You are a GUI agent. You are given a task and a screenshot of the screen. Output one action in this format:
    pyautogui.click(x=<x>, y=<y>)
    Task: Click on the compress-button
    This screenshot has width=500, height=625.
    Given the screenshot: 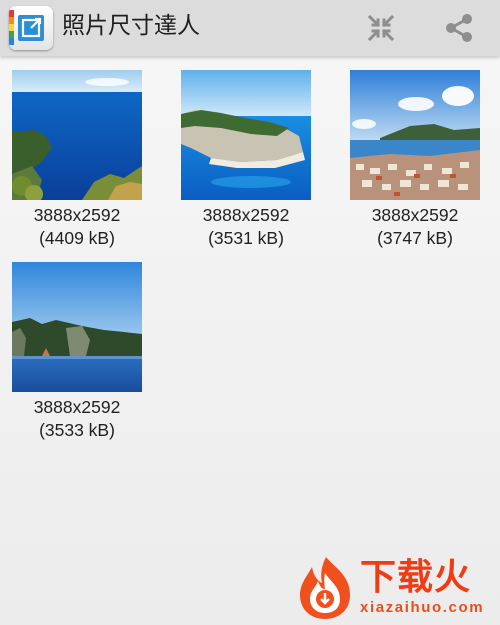 What is the action you would take?
    pyautogui.click(x=381, y=28)
    